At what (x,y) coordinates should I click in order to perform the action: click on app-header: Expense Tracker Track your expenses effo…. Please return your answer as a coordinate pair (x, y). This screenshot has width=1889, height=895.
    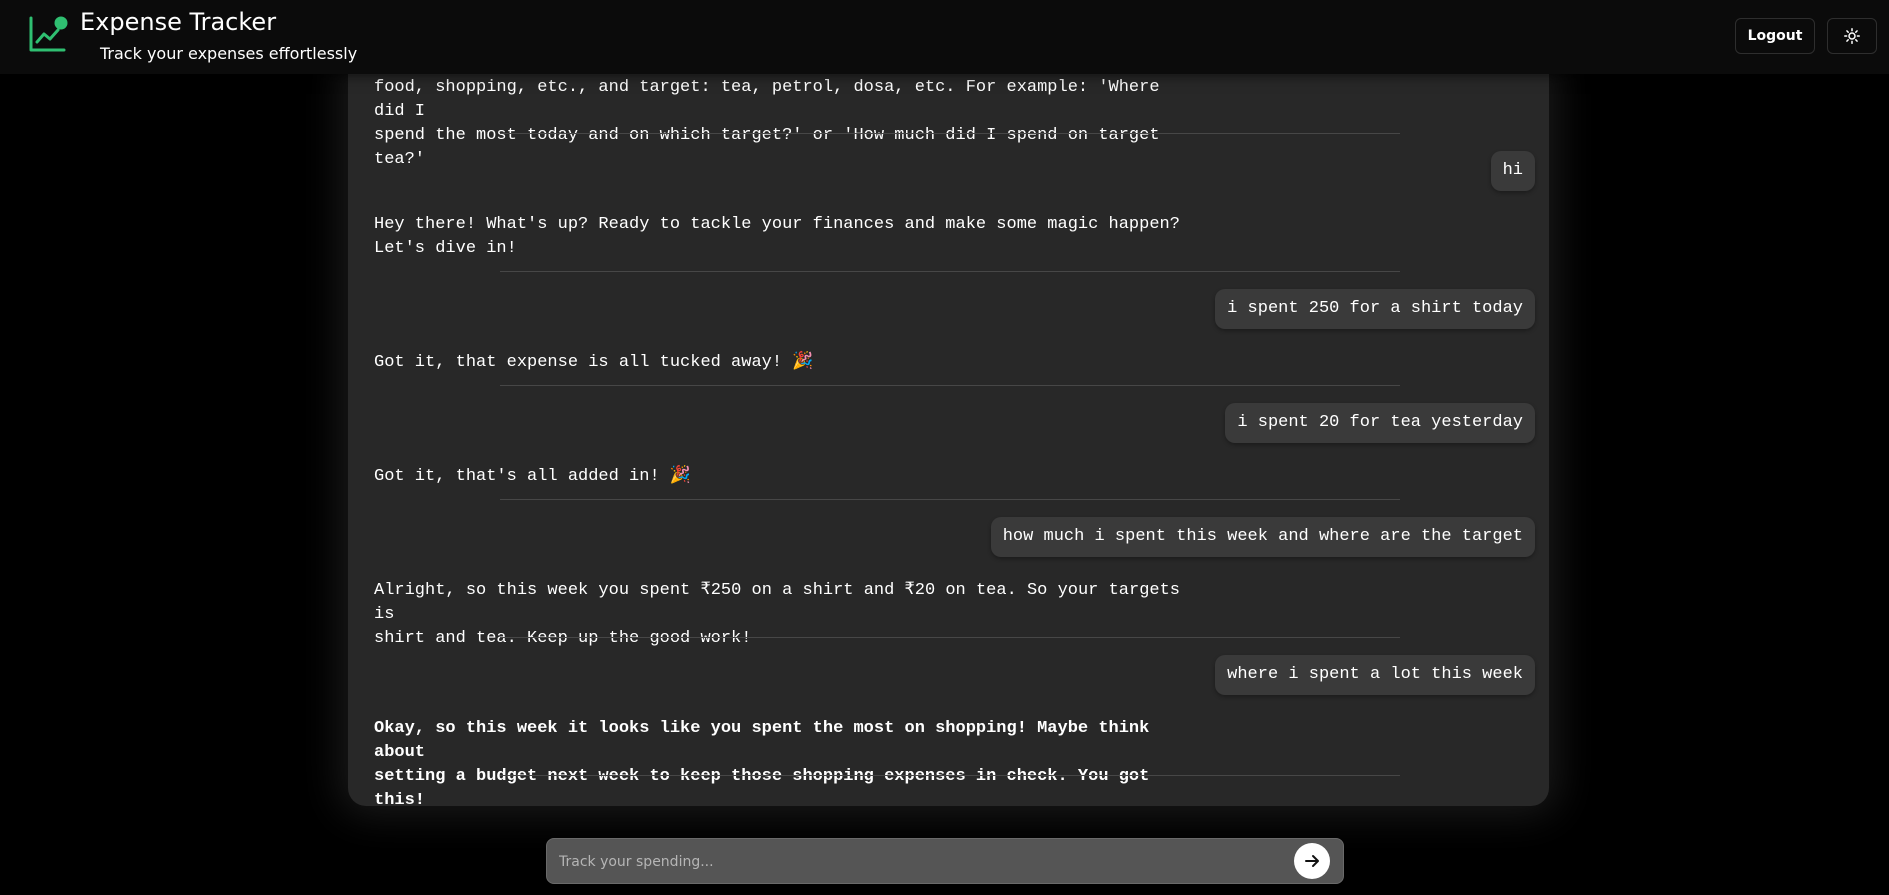
    Looking at the image, I should click on (944, 37).